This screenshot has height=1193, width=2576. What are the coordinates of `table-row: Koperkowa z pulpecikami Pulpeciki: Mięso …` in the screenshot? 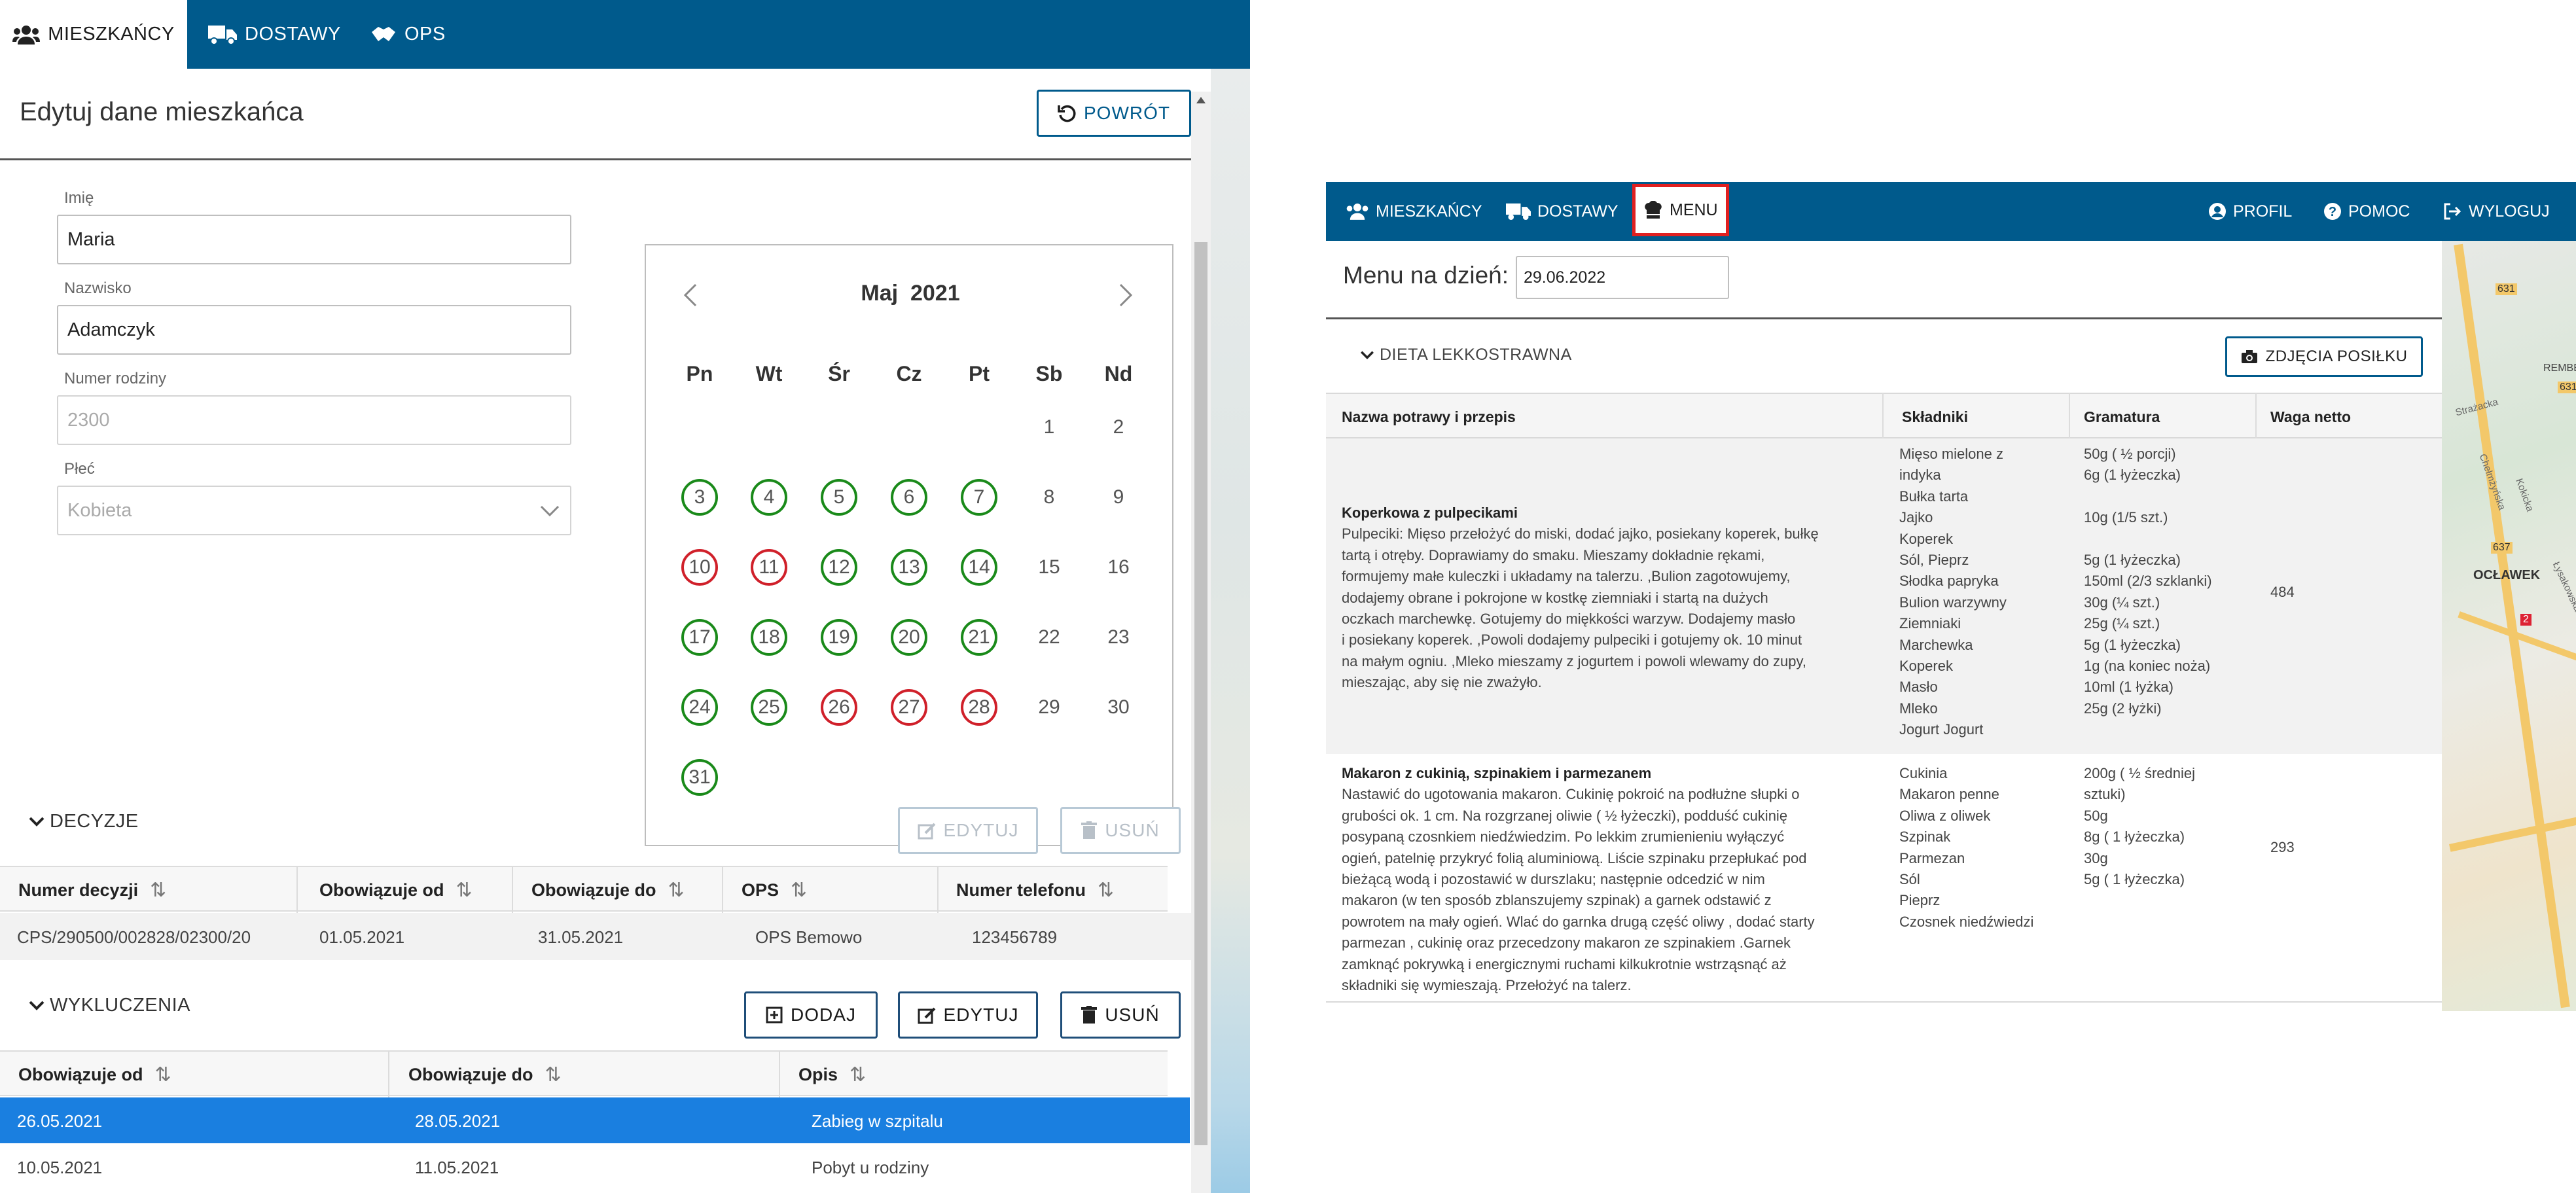 It's located at (1884, 596).